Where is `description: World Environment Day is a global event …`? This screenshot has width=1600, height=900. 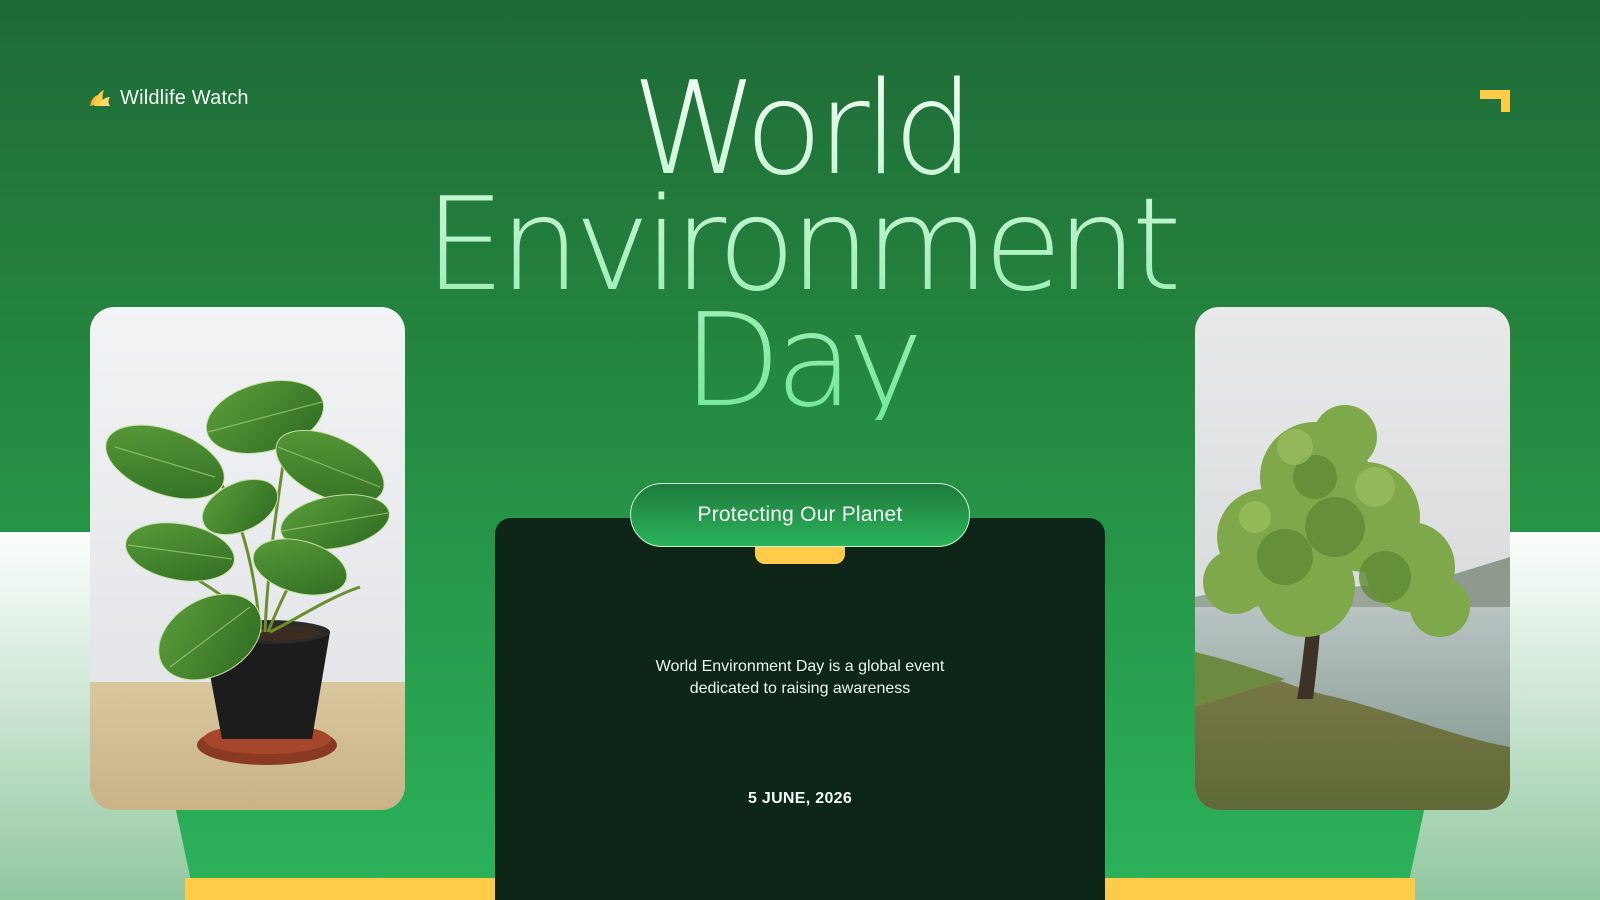 description: World Environment Day is a global event … is located at coordinates (800, 678).